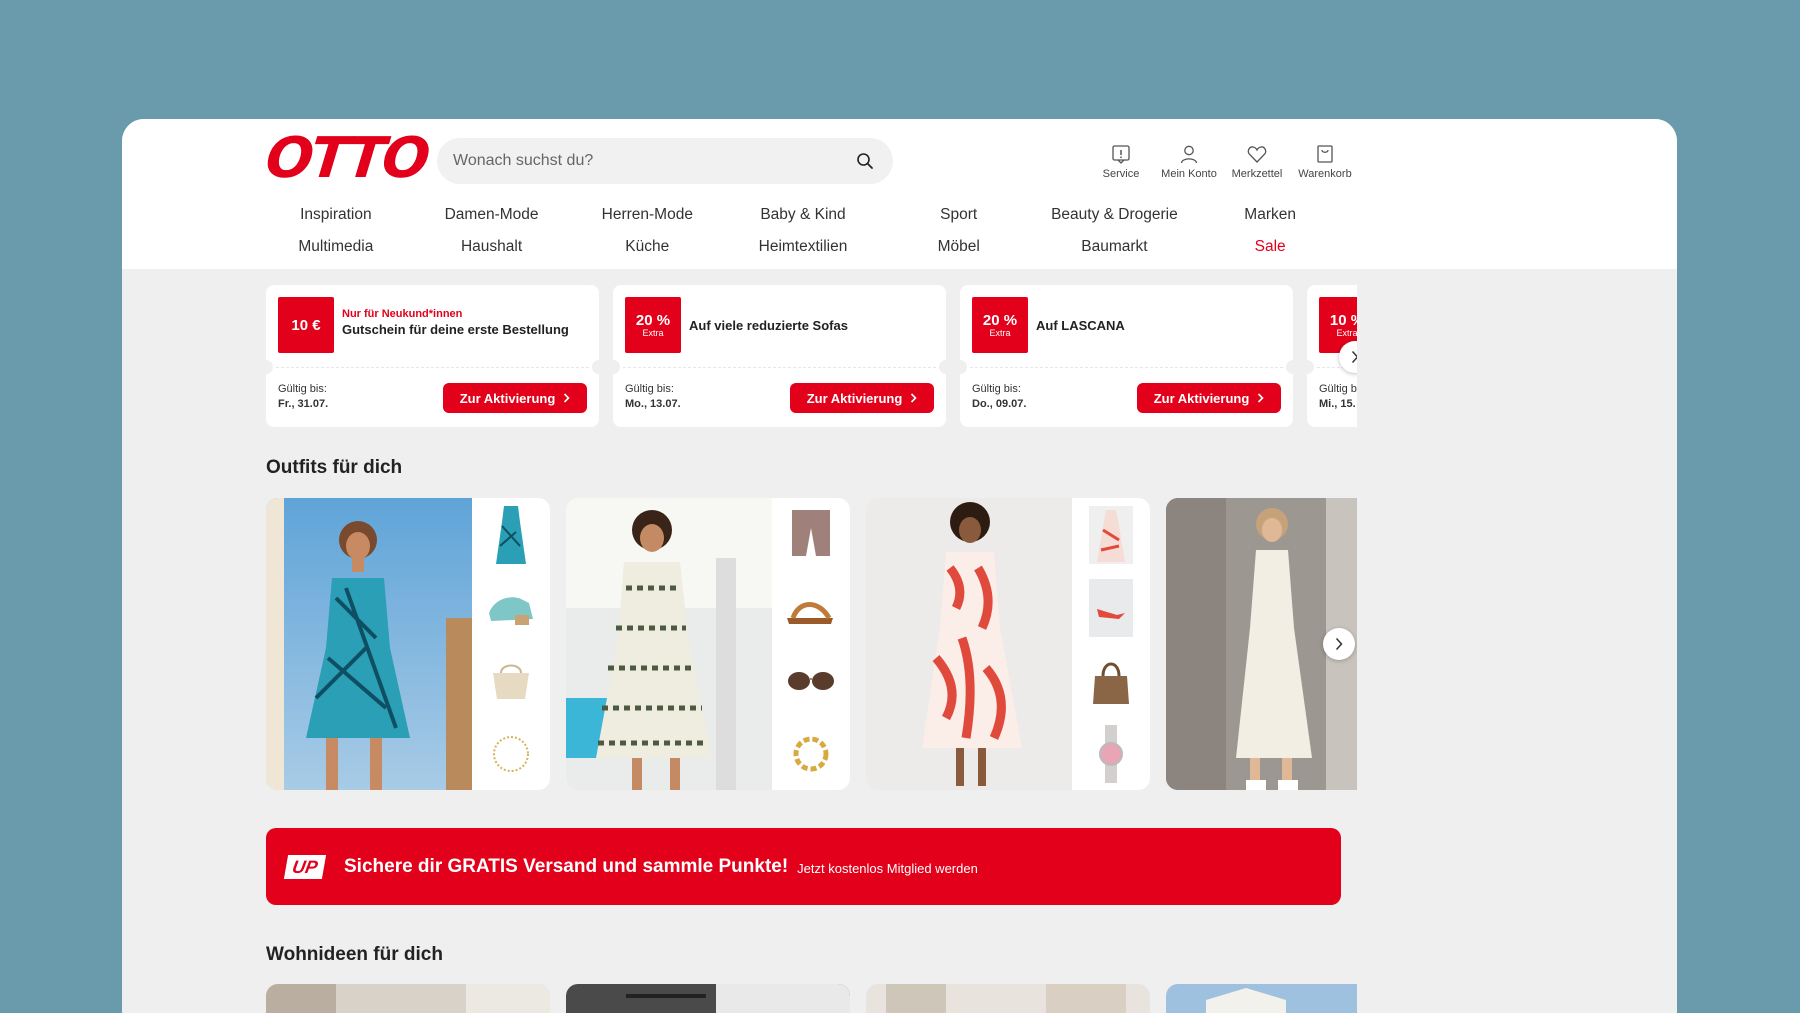 This screenshot has width=1800, height=1013. I want to click on wishlist-button: Merkzettel, so click(1257, 161).